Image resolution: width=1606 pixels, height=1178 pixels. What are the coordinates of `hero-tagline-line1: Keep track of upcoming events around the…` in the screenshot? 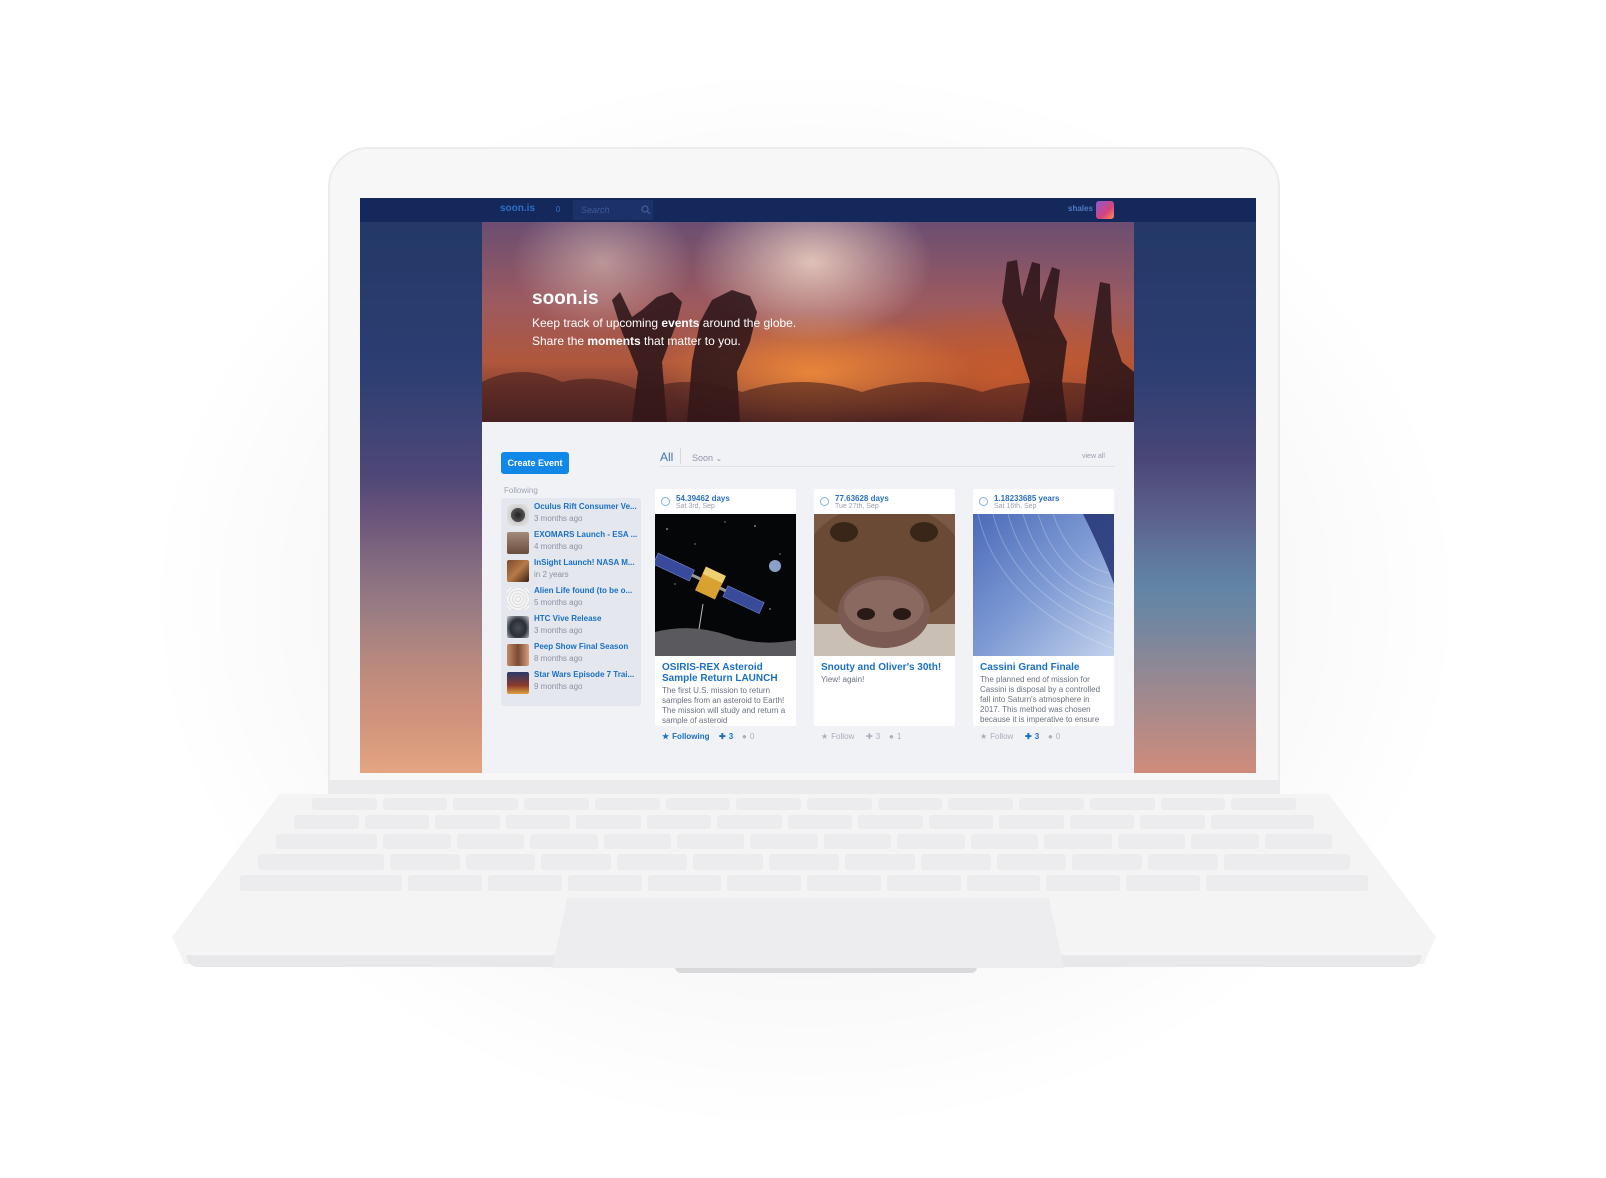 It's located at (664, 323).